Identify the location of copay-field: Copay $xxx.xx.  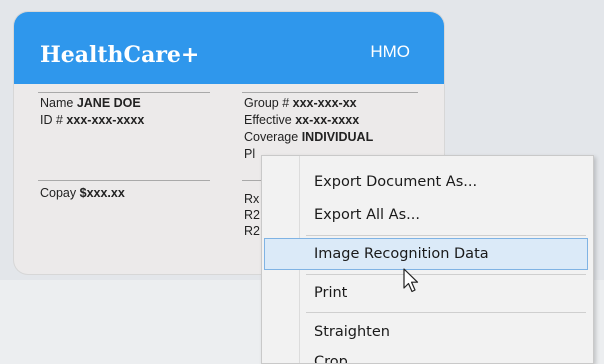
(82, 193).